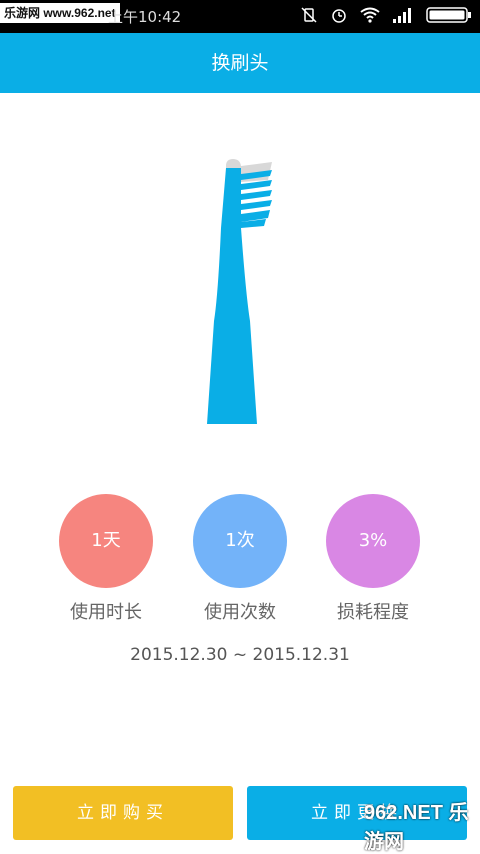  What do you see at coordinates (240, 612) in the screenshot?
I see `count-label: 使用次数` at bounding box center [240, 612].